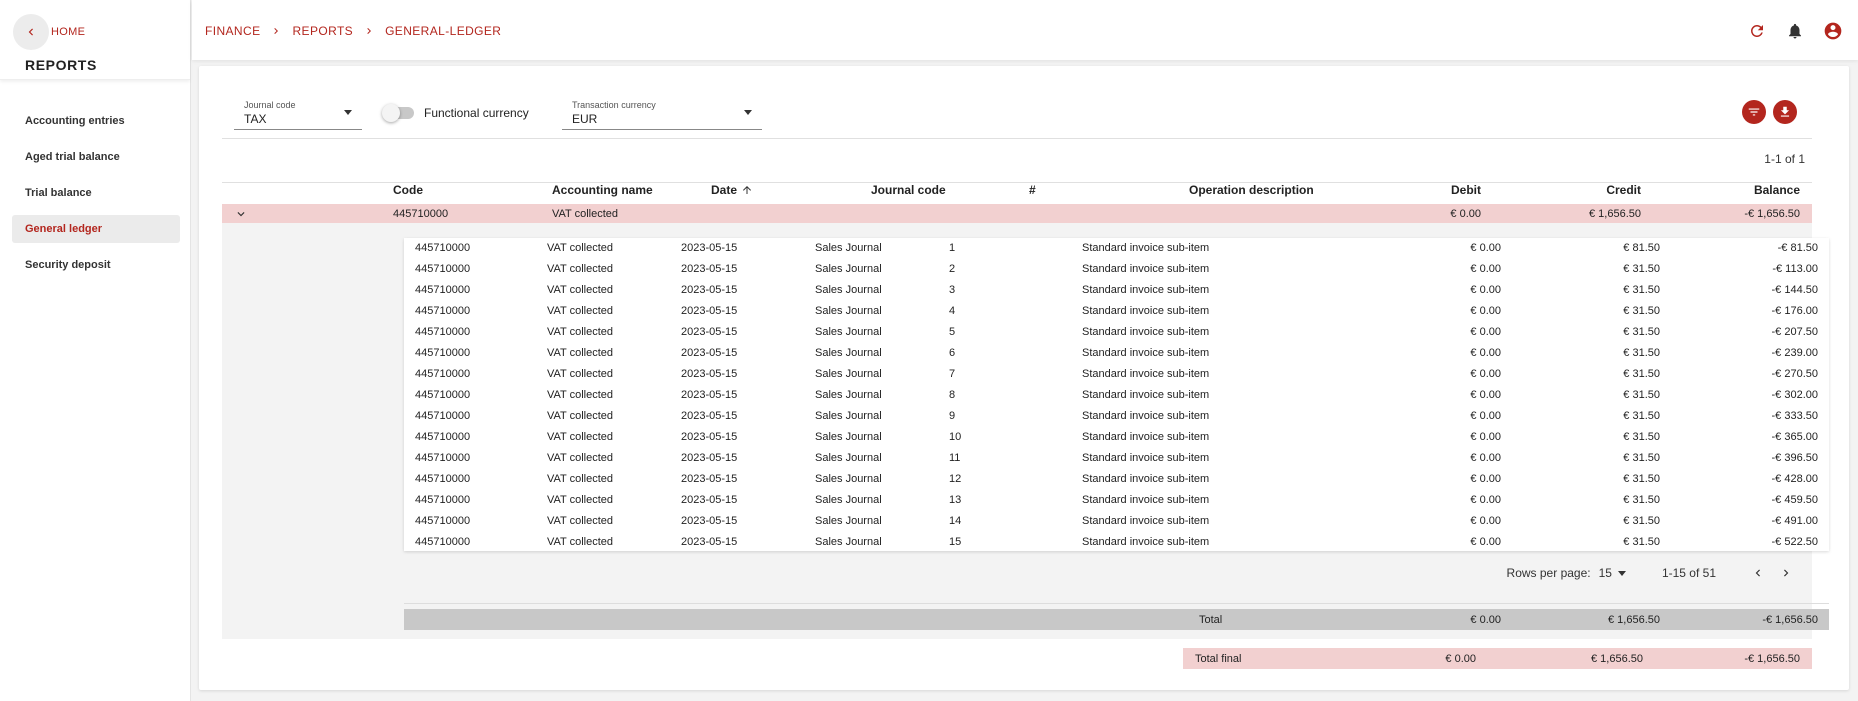  I want to click on download-button, so click(1785, 112).